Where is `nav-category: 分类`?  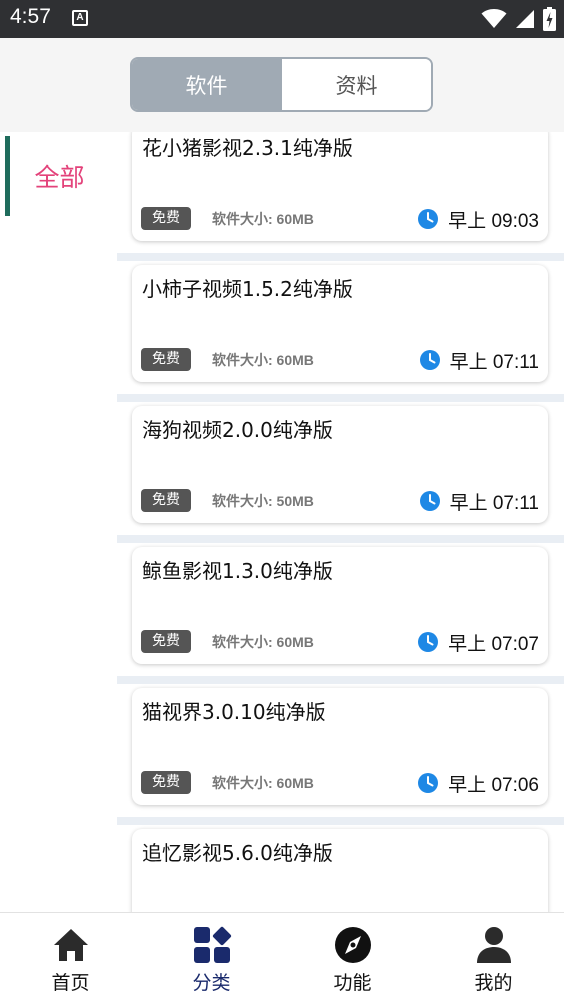
nav-category: 分类 is located at coordinates (211, 957).